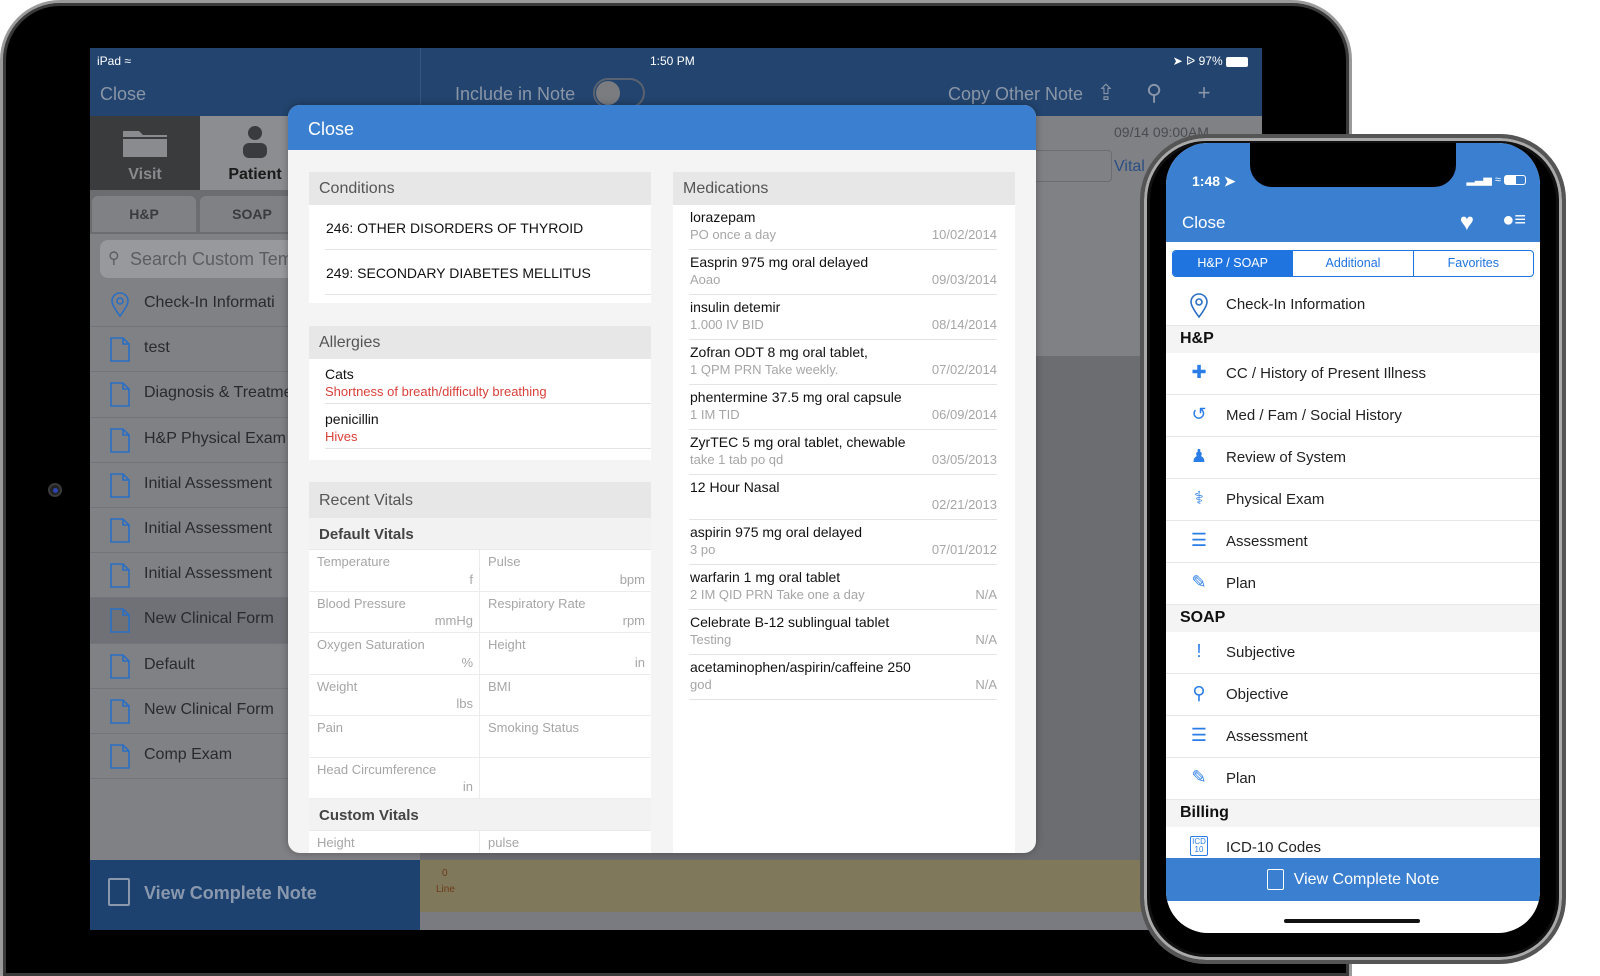 This screenshot has width=1600, height=976. I want to click on iphone-list-item: ✚ CC / History of Present Illness, so click(1353, 374).